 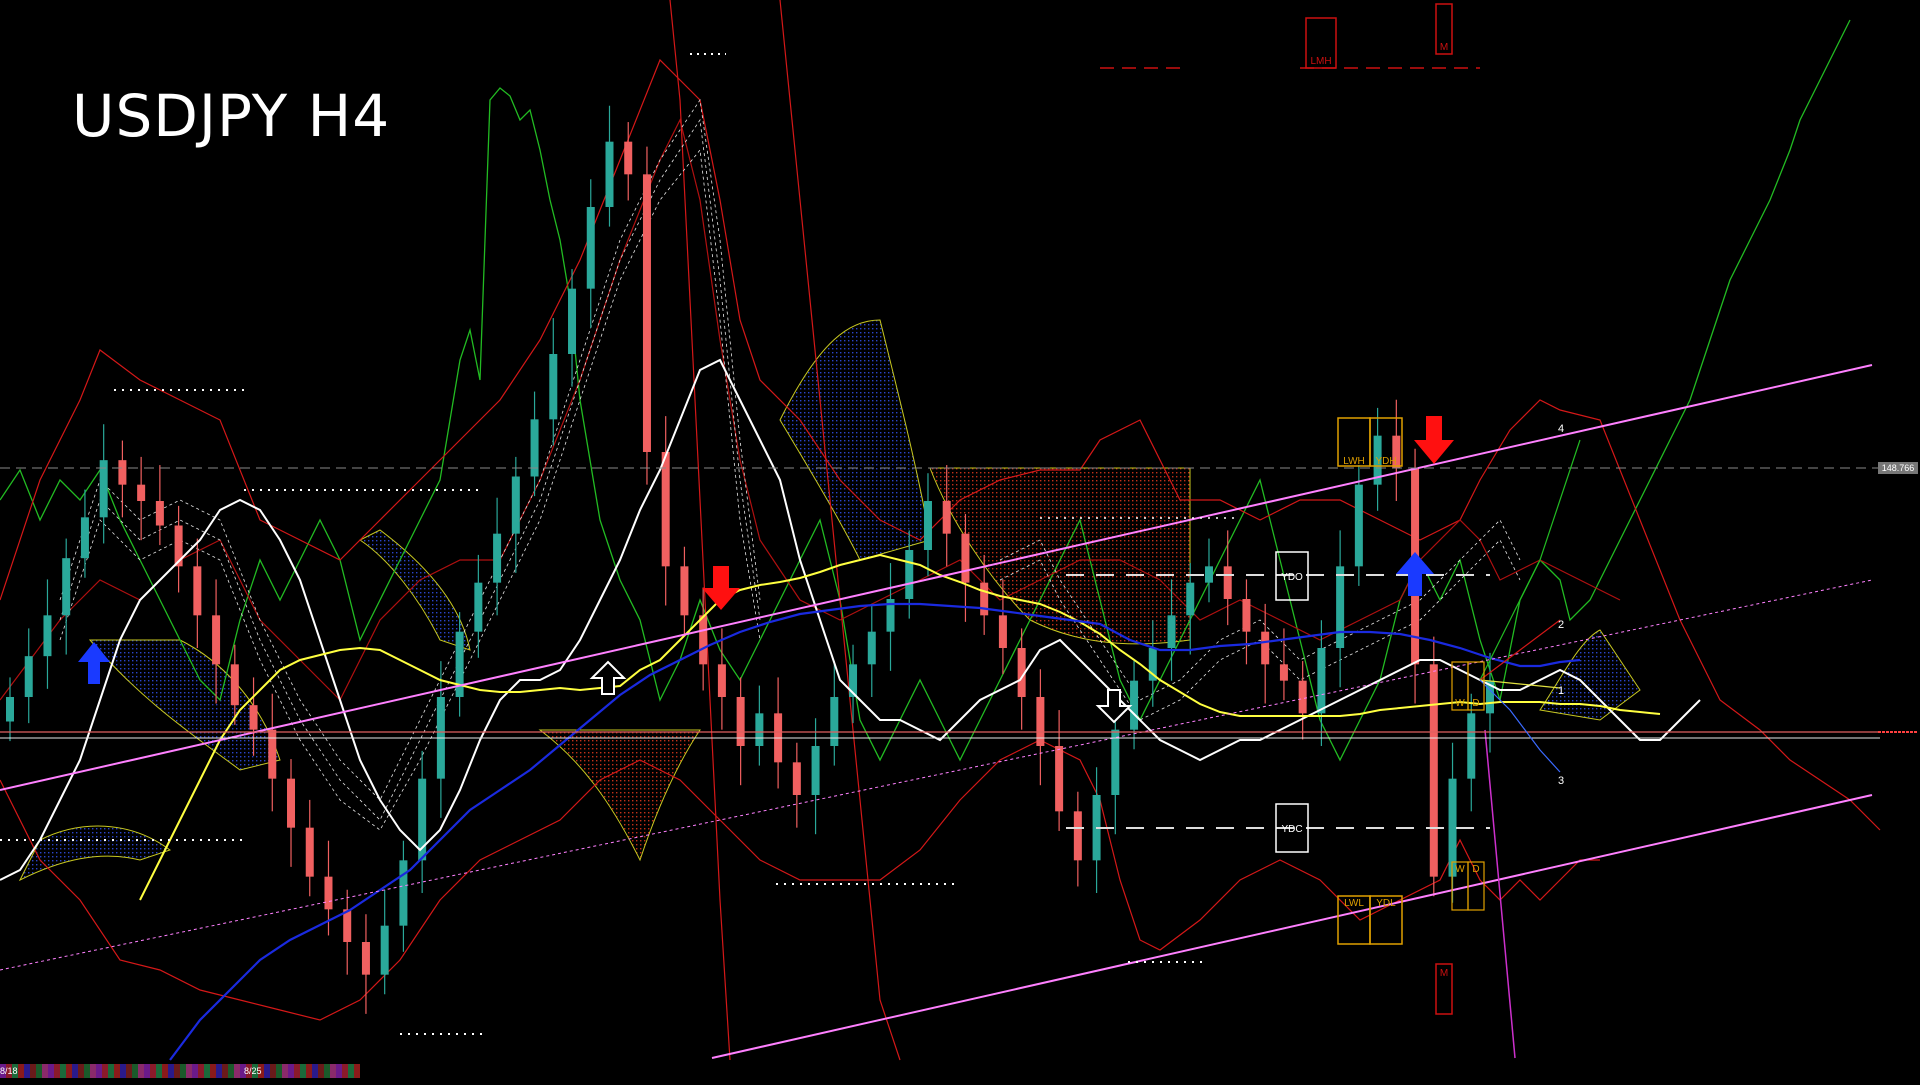 What do you see at coordinates (1561, 781) in the screenshot?
I see `projection-label-3: 3` at bounding box center [1561, 781].